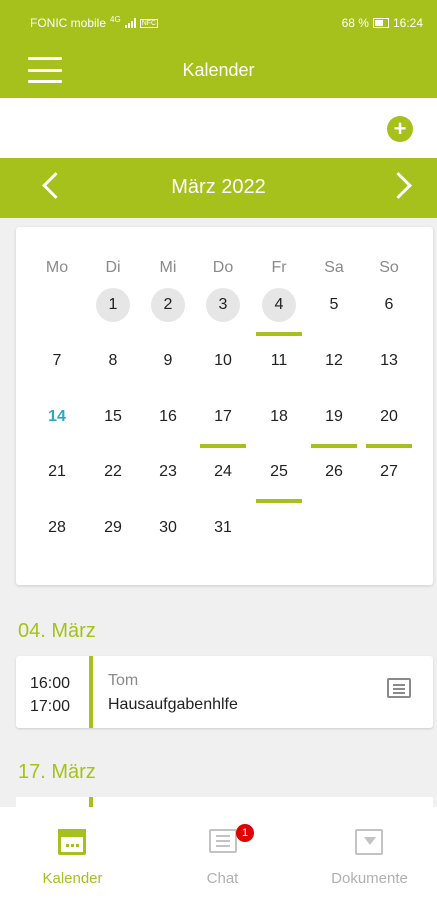 The width and height of the screenshot is (437, 898). I want to click on weekday-header: So, so click(389, 267).